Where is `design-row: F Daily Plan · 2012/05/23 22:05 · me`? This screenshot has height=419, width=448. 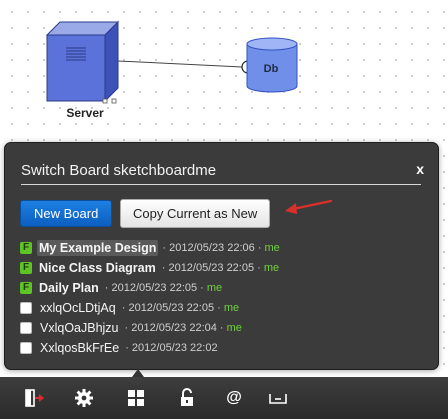
design-row: F Daily Plan · 2012/05/23 22:05 · me is located at coordinates (225, 288).